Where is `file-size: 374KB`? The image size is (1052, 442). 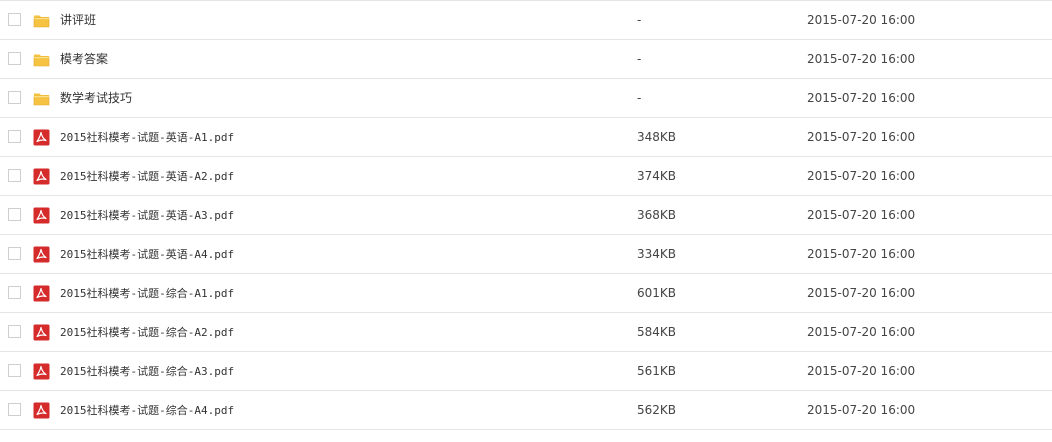
file-size: 374KB is located at coordinates (657, 176).